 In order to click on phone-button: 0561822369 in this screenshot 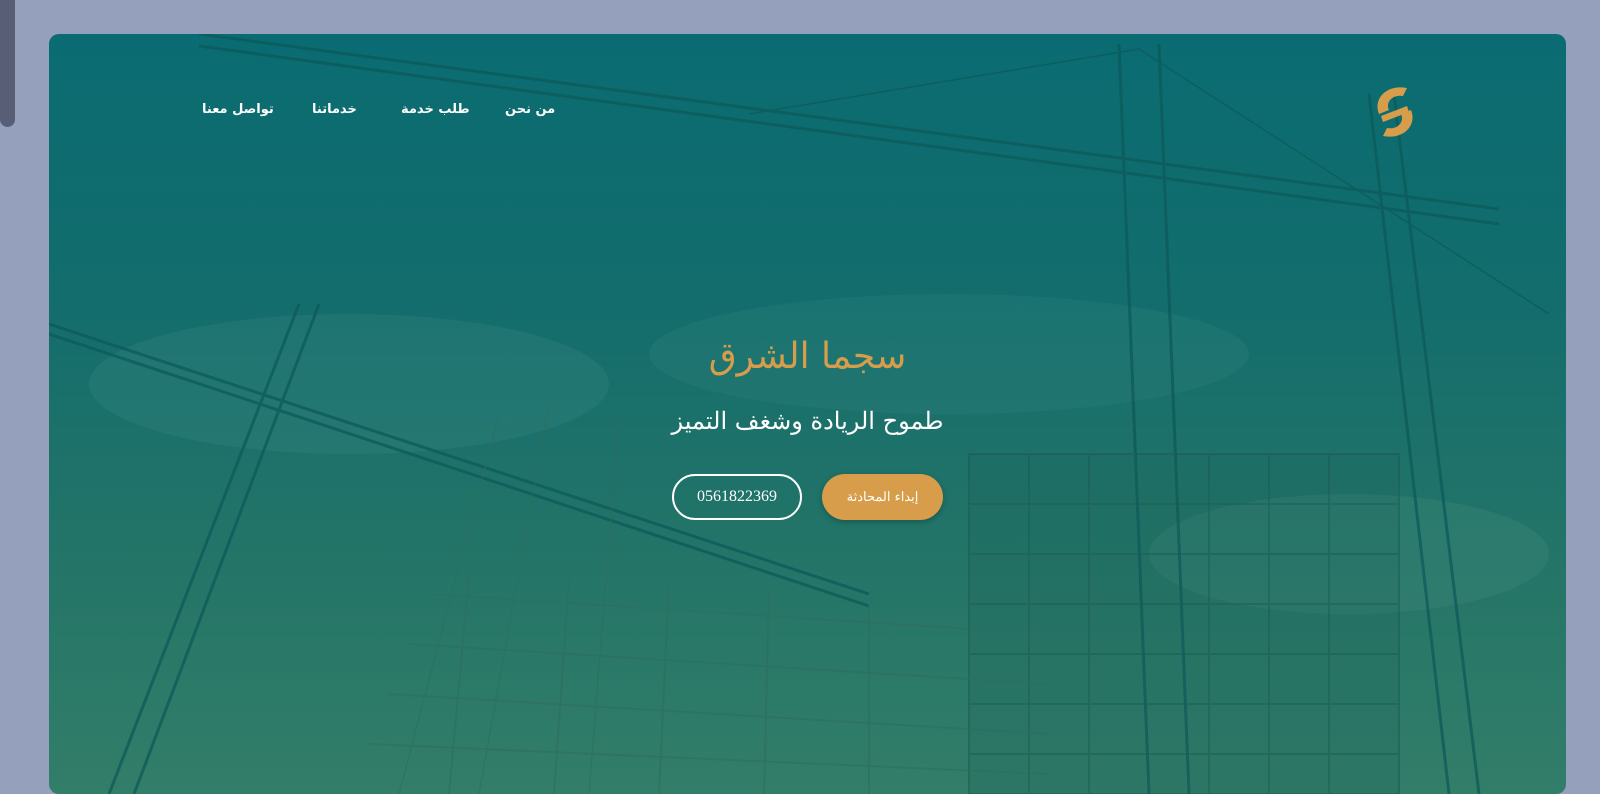, I will do `click(737, 497)`.